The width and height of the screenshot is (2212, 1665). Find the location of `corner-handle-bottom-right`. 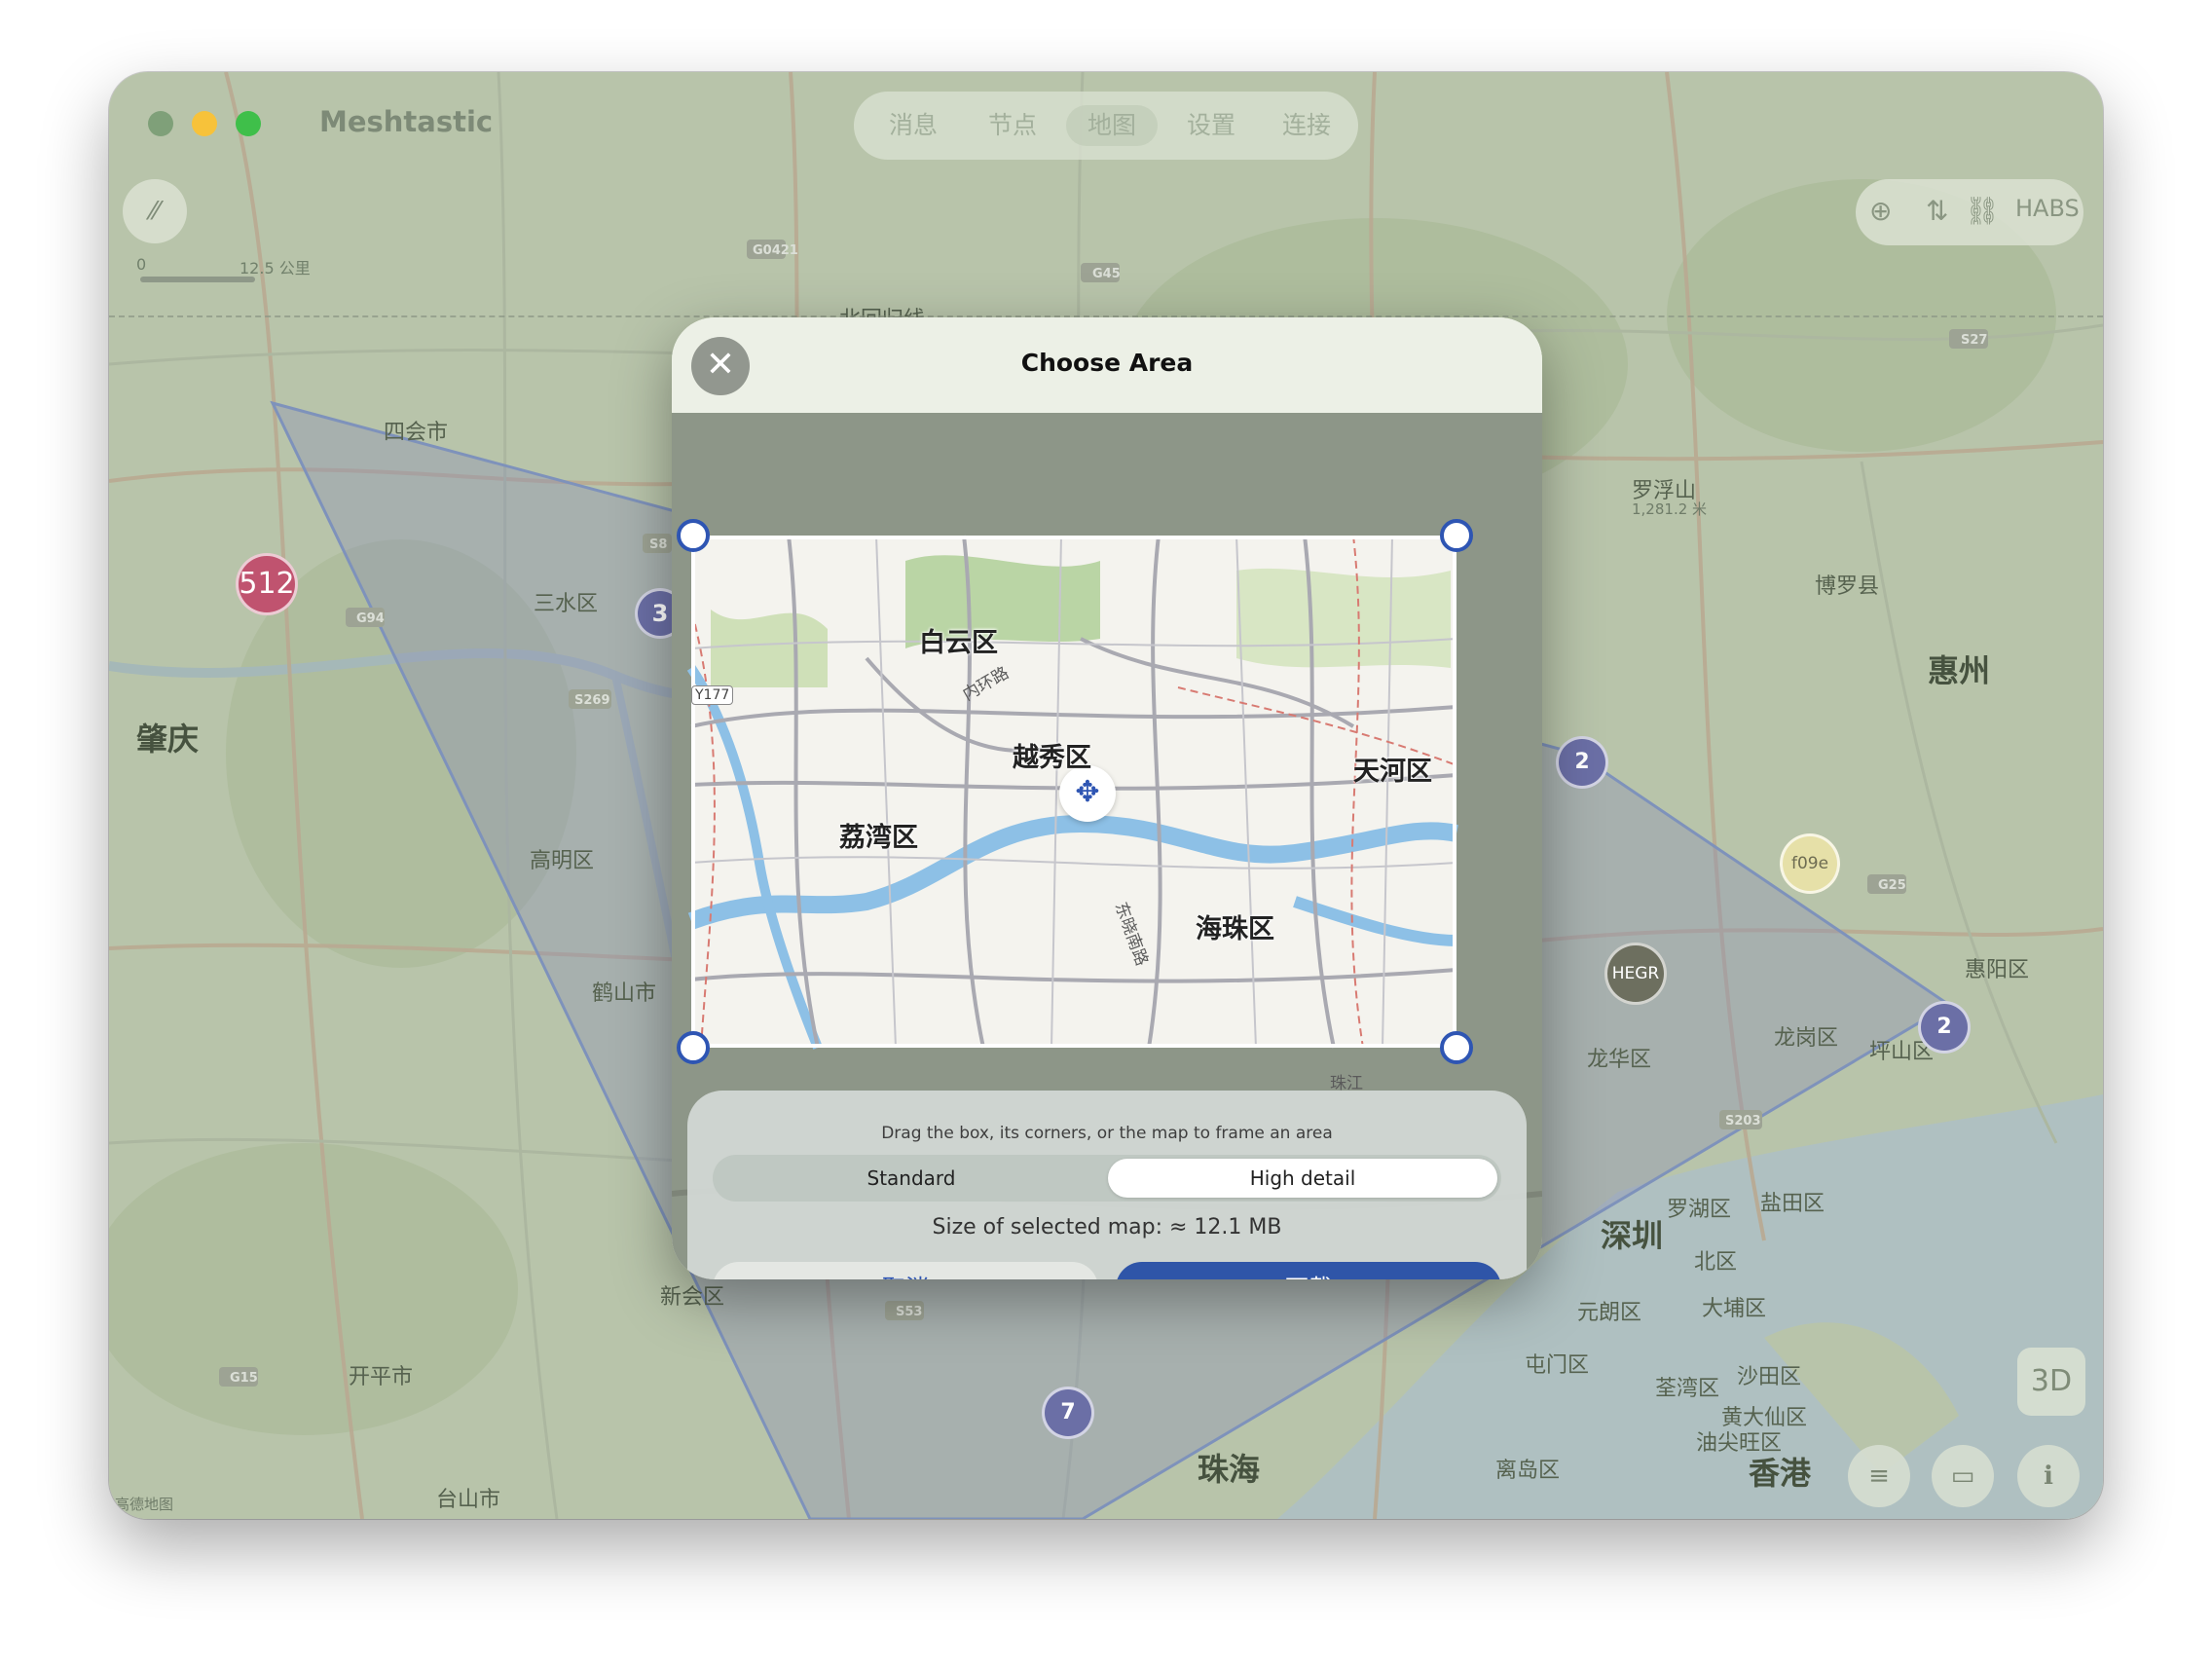

corner-handle-bottom-right is located at coordinates (1456, 1047).